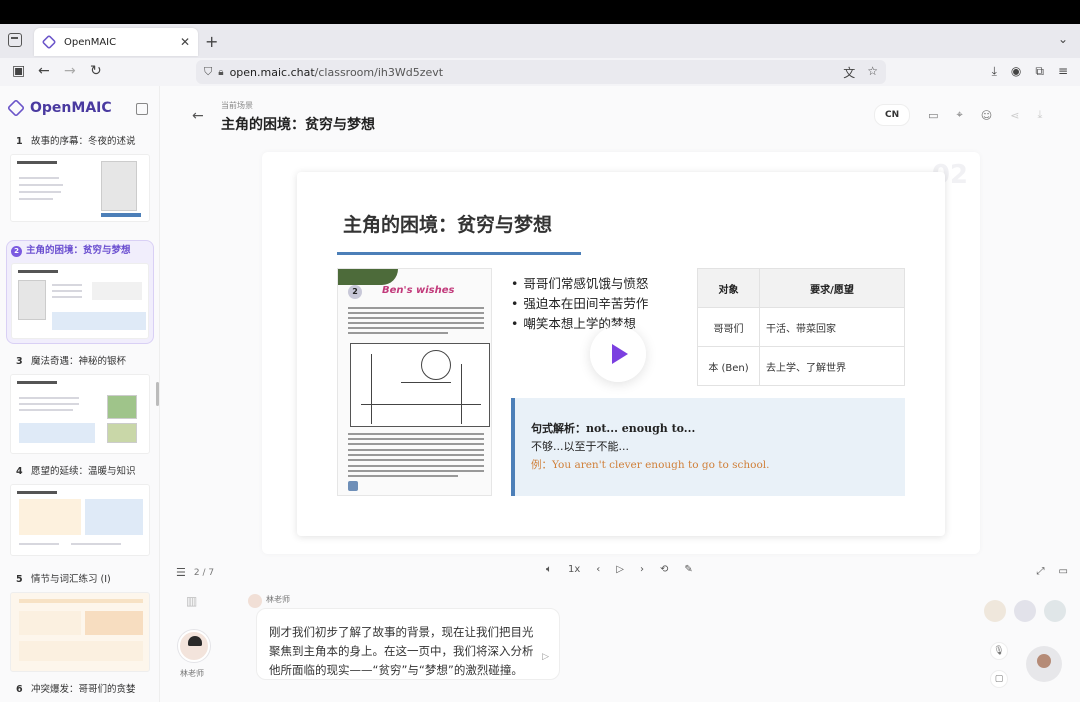 This screenshot has height=702, width=1080. Describe the element at coordinates (80, 404) in the screenshot. I see `scene-item-3: 3 魔法奇遇：神秘的银杯` at that location.